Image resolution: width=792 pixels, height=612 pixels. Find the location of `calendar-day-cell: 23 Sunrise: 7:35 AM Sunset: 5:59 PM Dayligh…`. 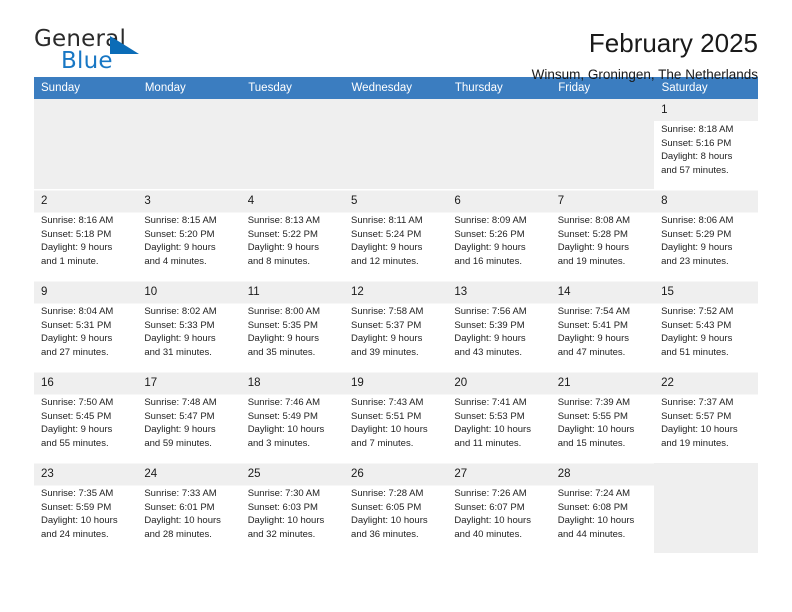

calendar-day-cell: 23 Sunrise: 7:35 AM Sunset: 5:59 PM Dayligh… is located at coordinates (86, 508).